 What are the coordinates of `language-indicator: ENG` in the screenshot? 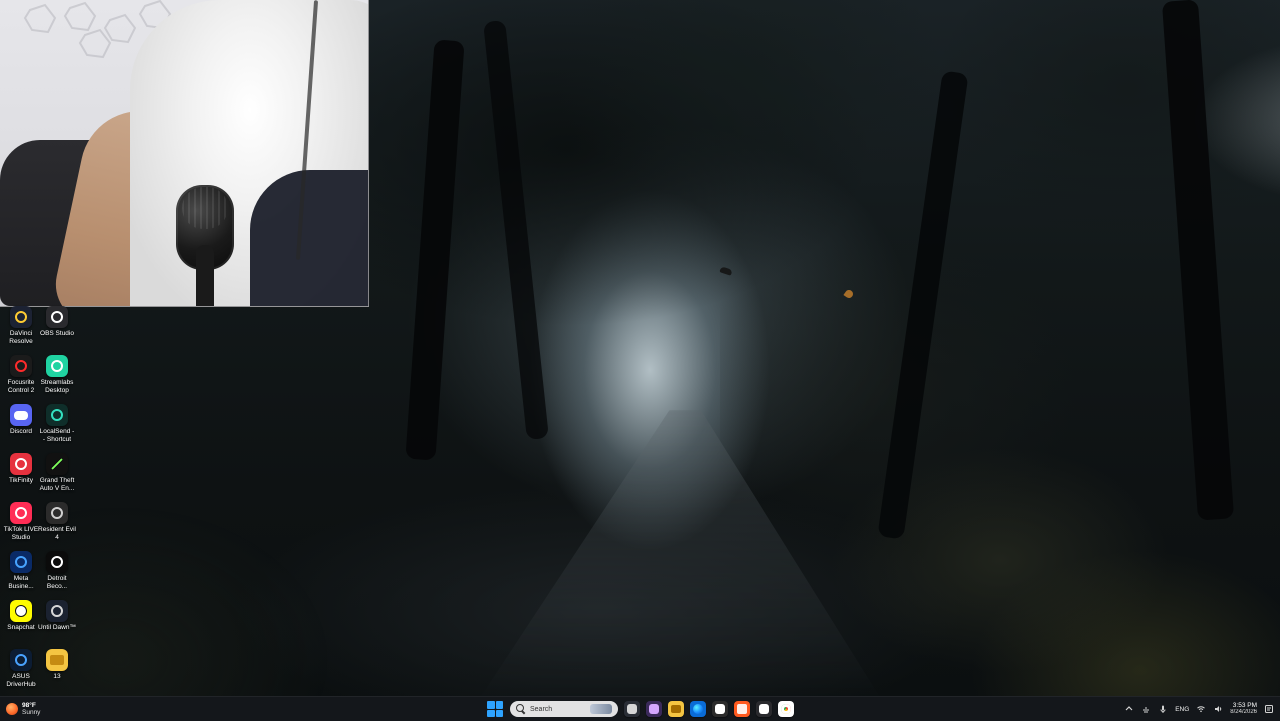 It's located at (1182, 709).